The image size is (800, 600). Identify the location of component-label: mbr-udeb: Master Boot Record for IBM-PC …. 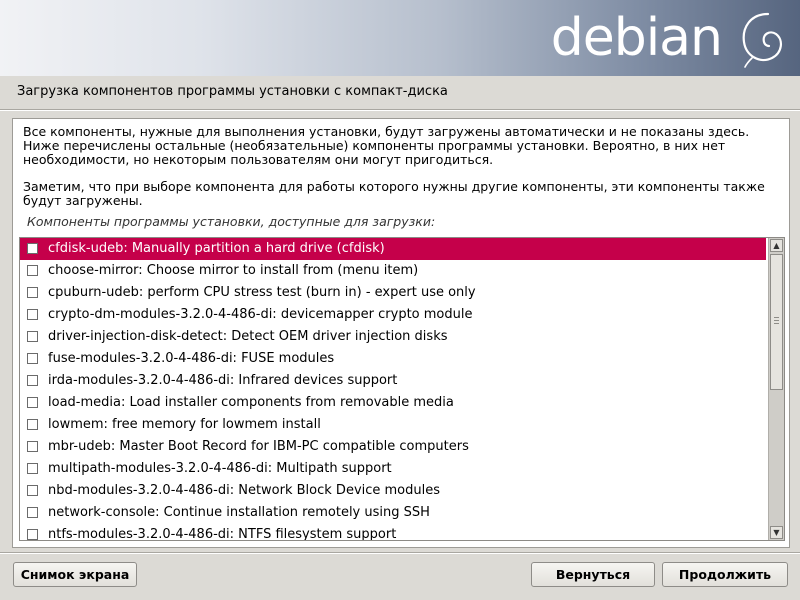
(258, 446).